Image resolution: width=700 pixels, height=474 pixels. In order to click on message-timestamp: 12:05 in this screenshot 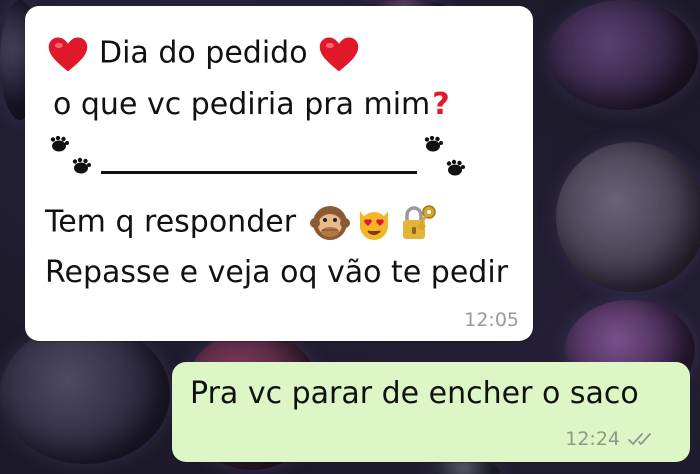, I will do `click(491, 320)`.